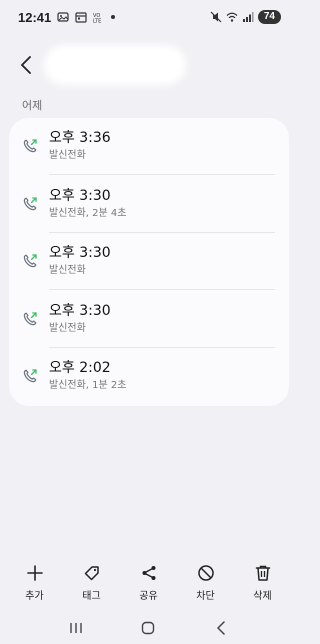 The image size is (320, 644). I want to click on plus-icon, so click(35, 573).